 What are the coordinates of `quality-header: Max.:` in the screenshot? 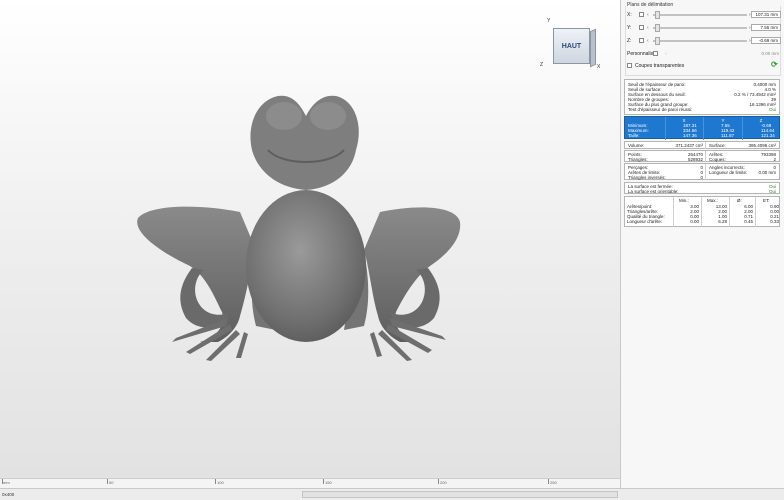 It's located at (713, 200).